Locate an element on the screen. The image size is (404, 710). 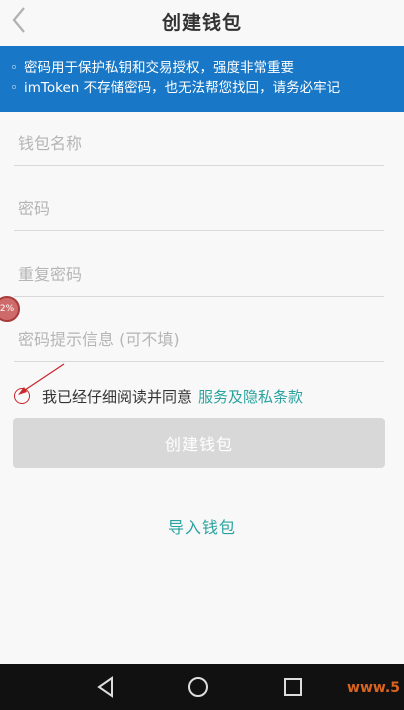
repeat-password-field is located at coordinates (199, 273).